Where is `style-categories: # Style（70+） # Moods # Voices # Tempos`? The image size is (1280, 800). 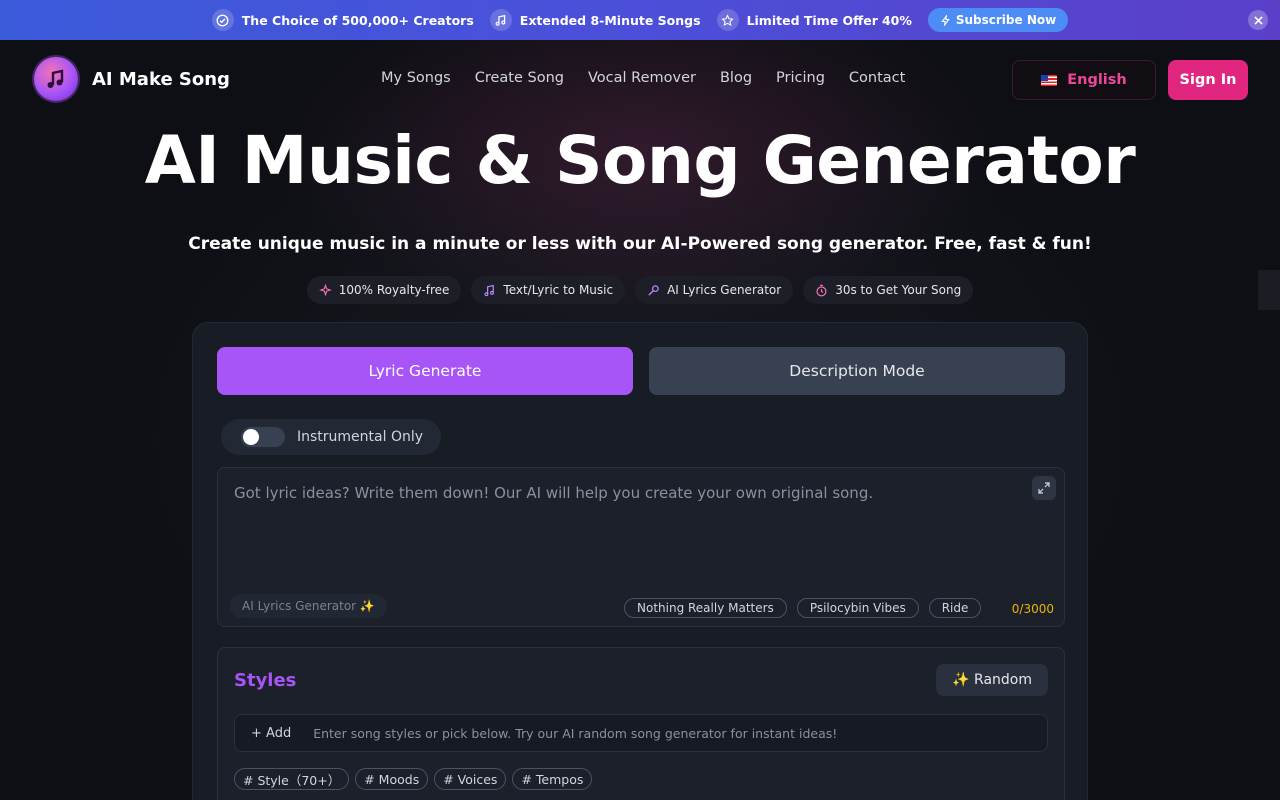
style-categories: # Style（70+） # Moods # Voices # Tempos is located at coordinates (416, 779).